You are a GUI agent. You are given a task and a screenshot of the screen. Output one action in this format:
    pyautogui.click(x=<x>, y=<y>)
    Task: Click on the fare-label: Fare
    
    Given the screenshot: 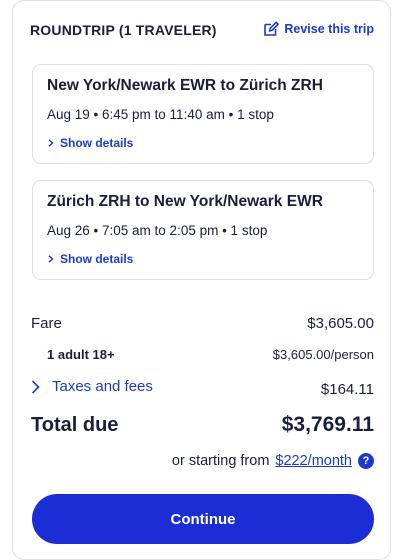 What is the action you would take?
    pyautogui.click(x=46, y=323)
    